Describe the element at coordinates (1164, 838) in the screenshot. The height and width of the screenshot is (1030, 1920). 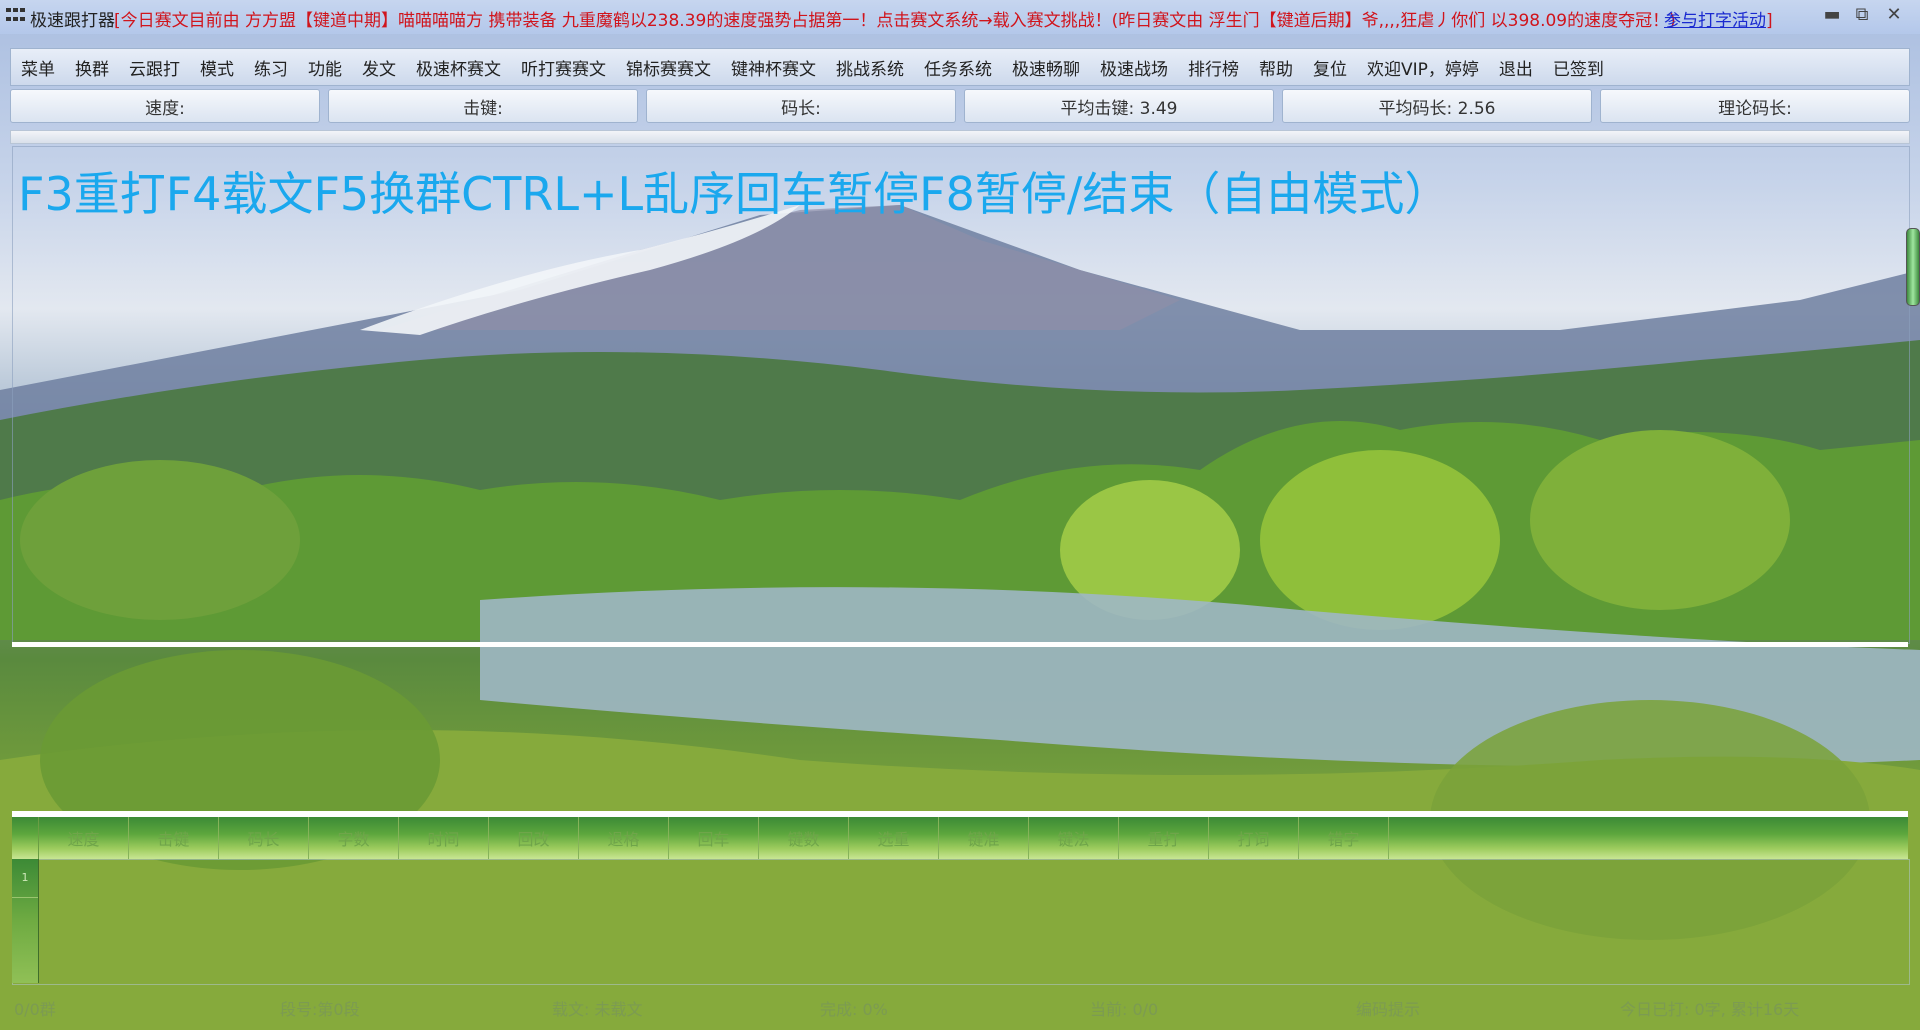
I see `column-header: 重打` at that location.